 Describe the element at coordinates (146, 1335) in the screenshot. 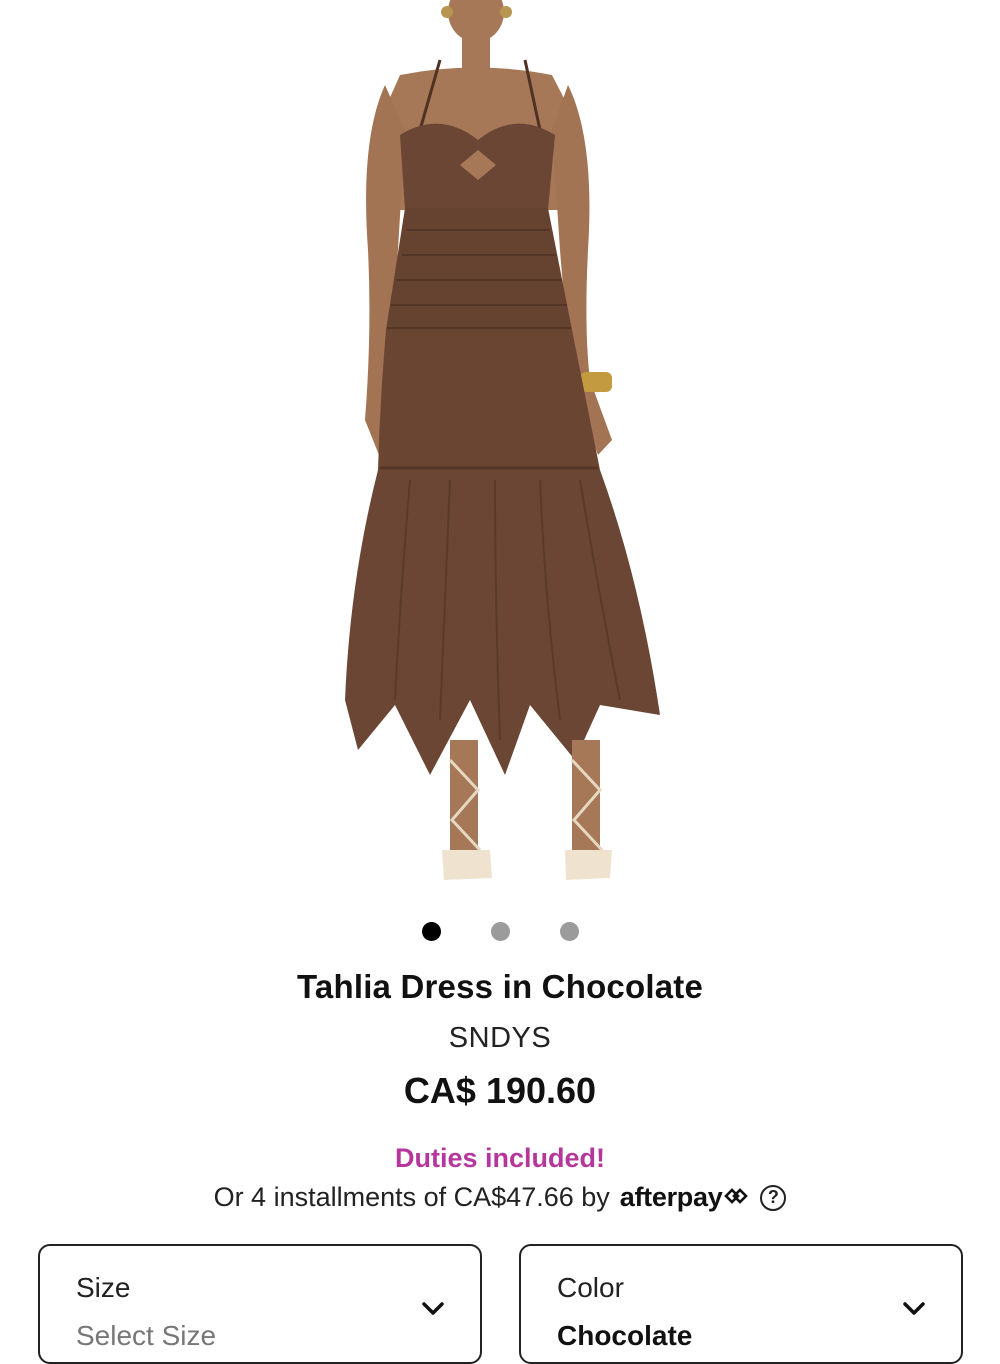

I see `size-value: Select Size` at that location.